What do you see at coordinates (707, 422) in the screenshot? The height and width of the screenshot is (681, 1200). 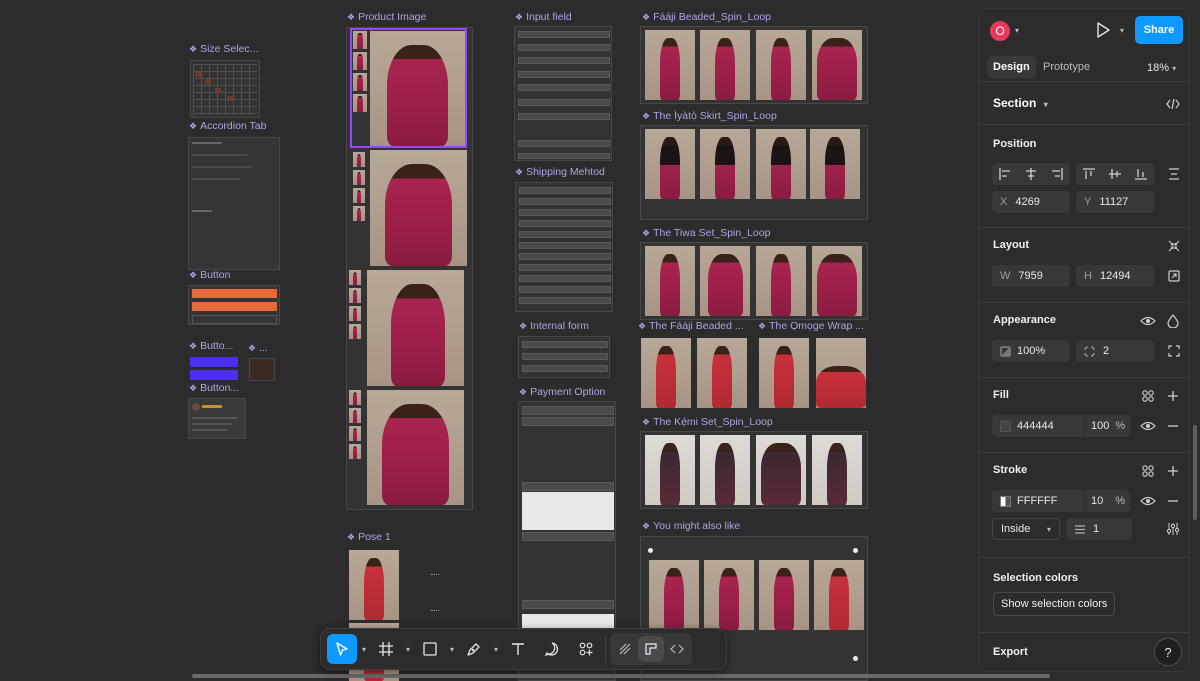 I see `kemi-set-spin-label: ❖ The Kẹ́mi Set_Spin_Loop` at bounding box center [707, 422].